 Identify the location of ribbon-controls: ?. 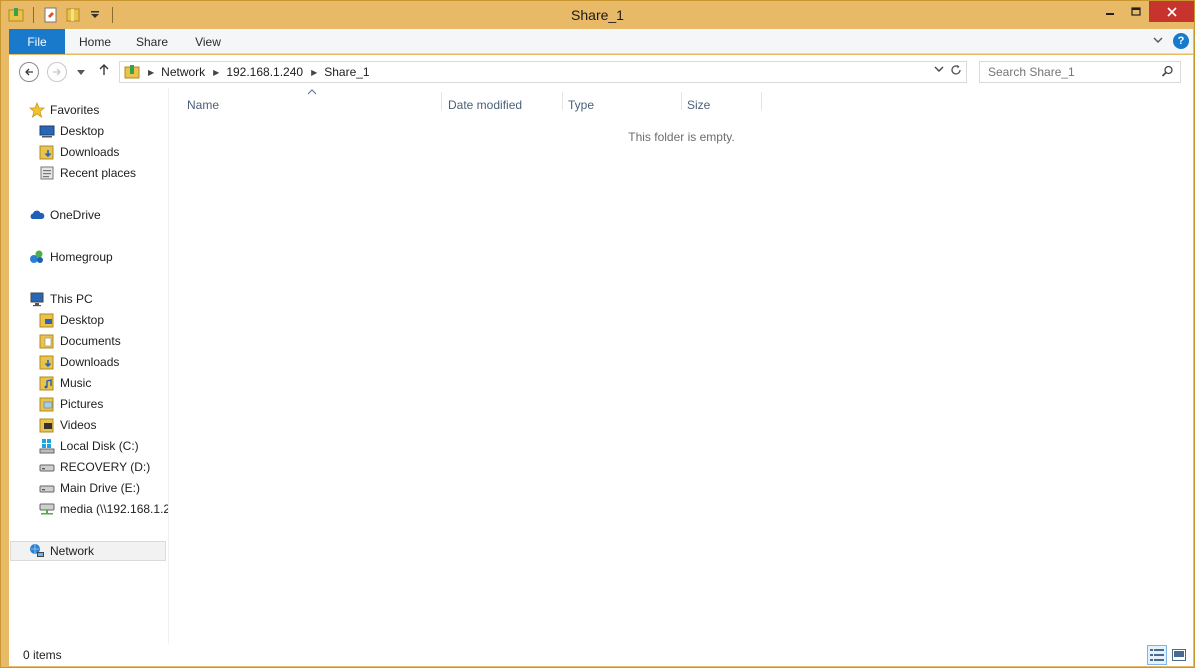
(1171, 41).